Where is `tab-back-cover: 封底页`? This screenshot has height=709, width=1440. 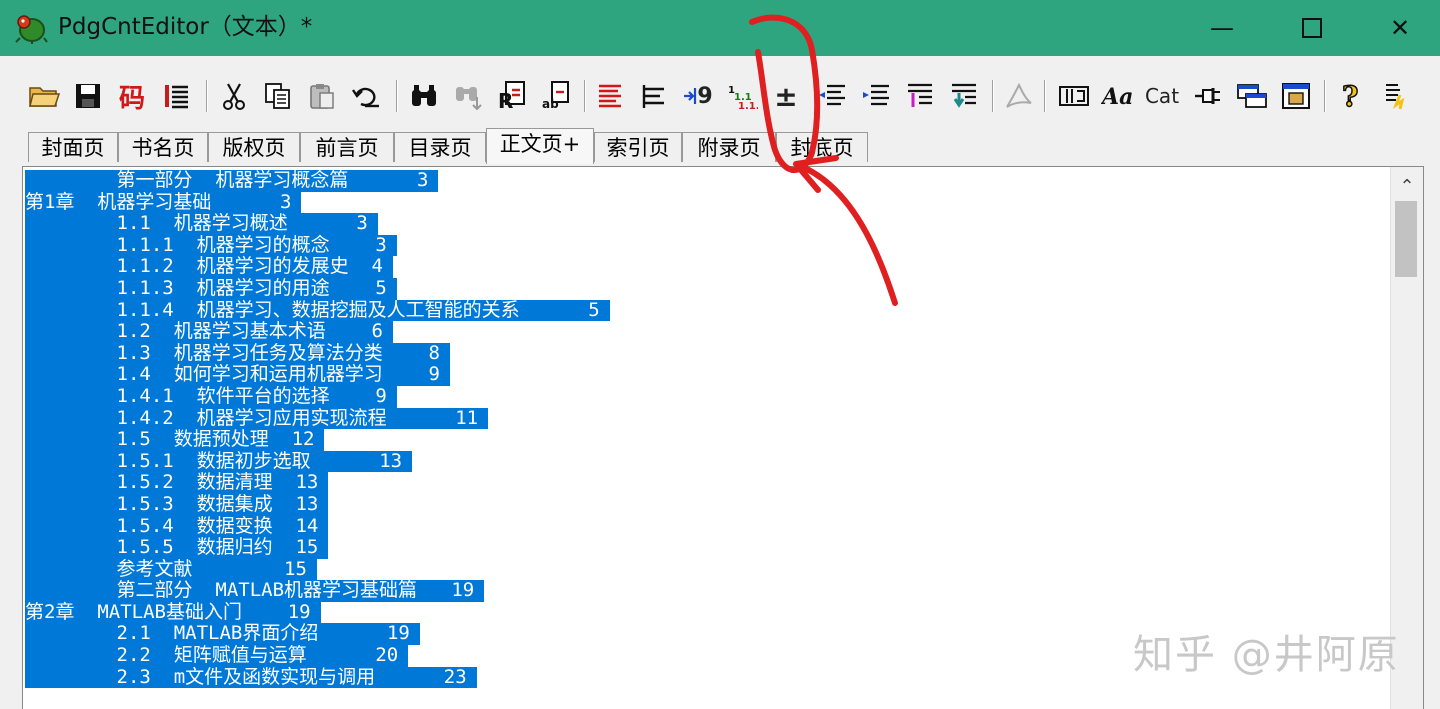 tab-back-cover: 封底页 is located at coordinates (822, 147).